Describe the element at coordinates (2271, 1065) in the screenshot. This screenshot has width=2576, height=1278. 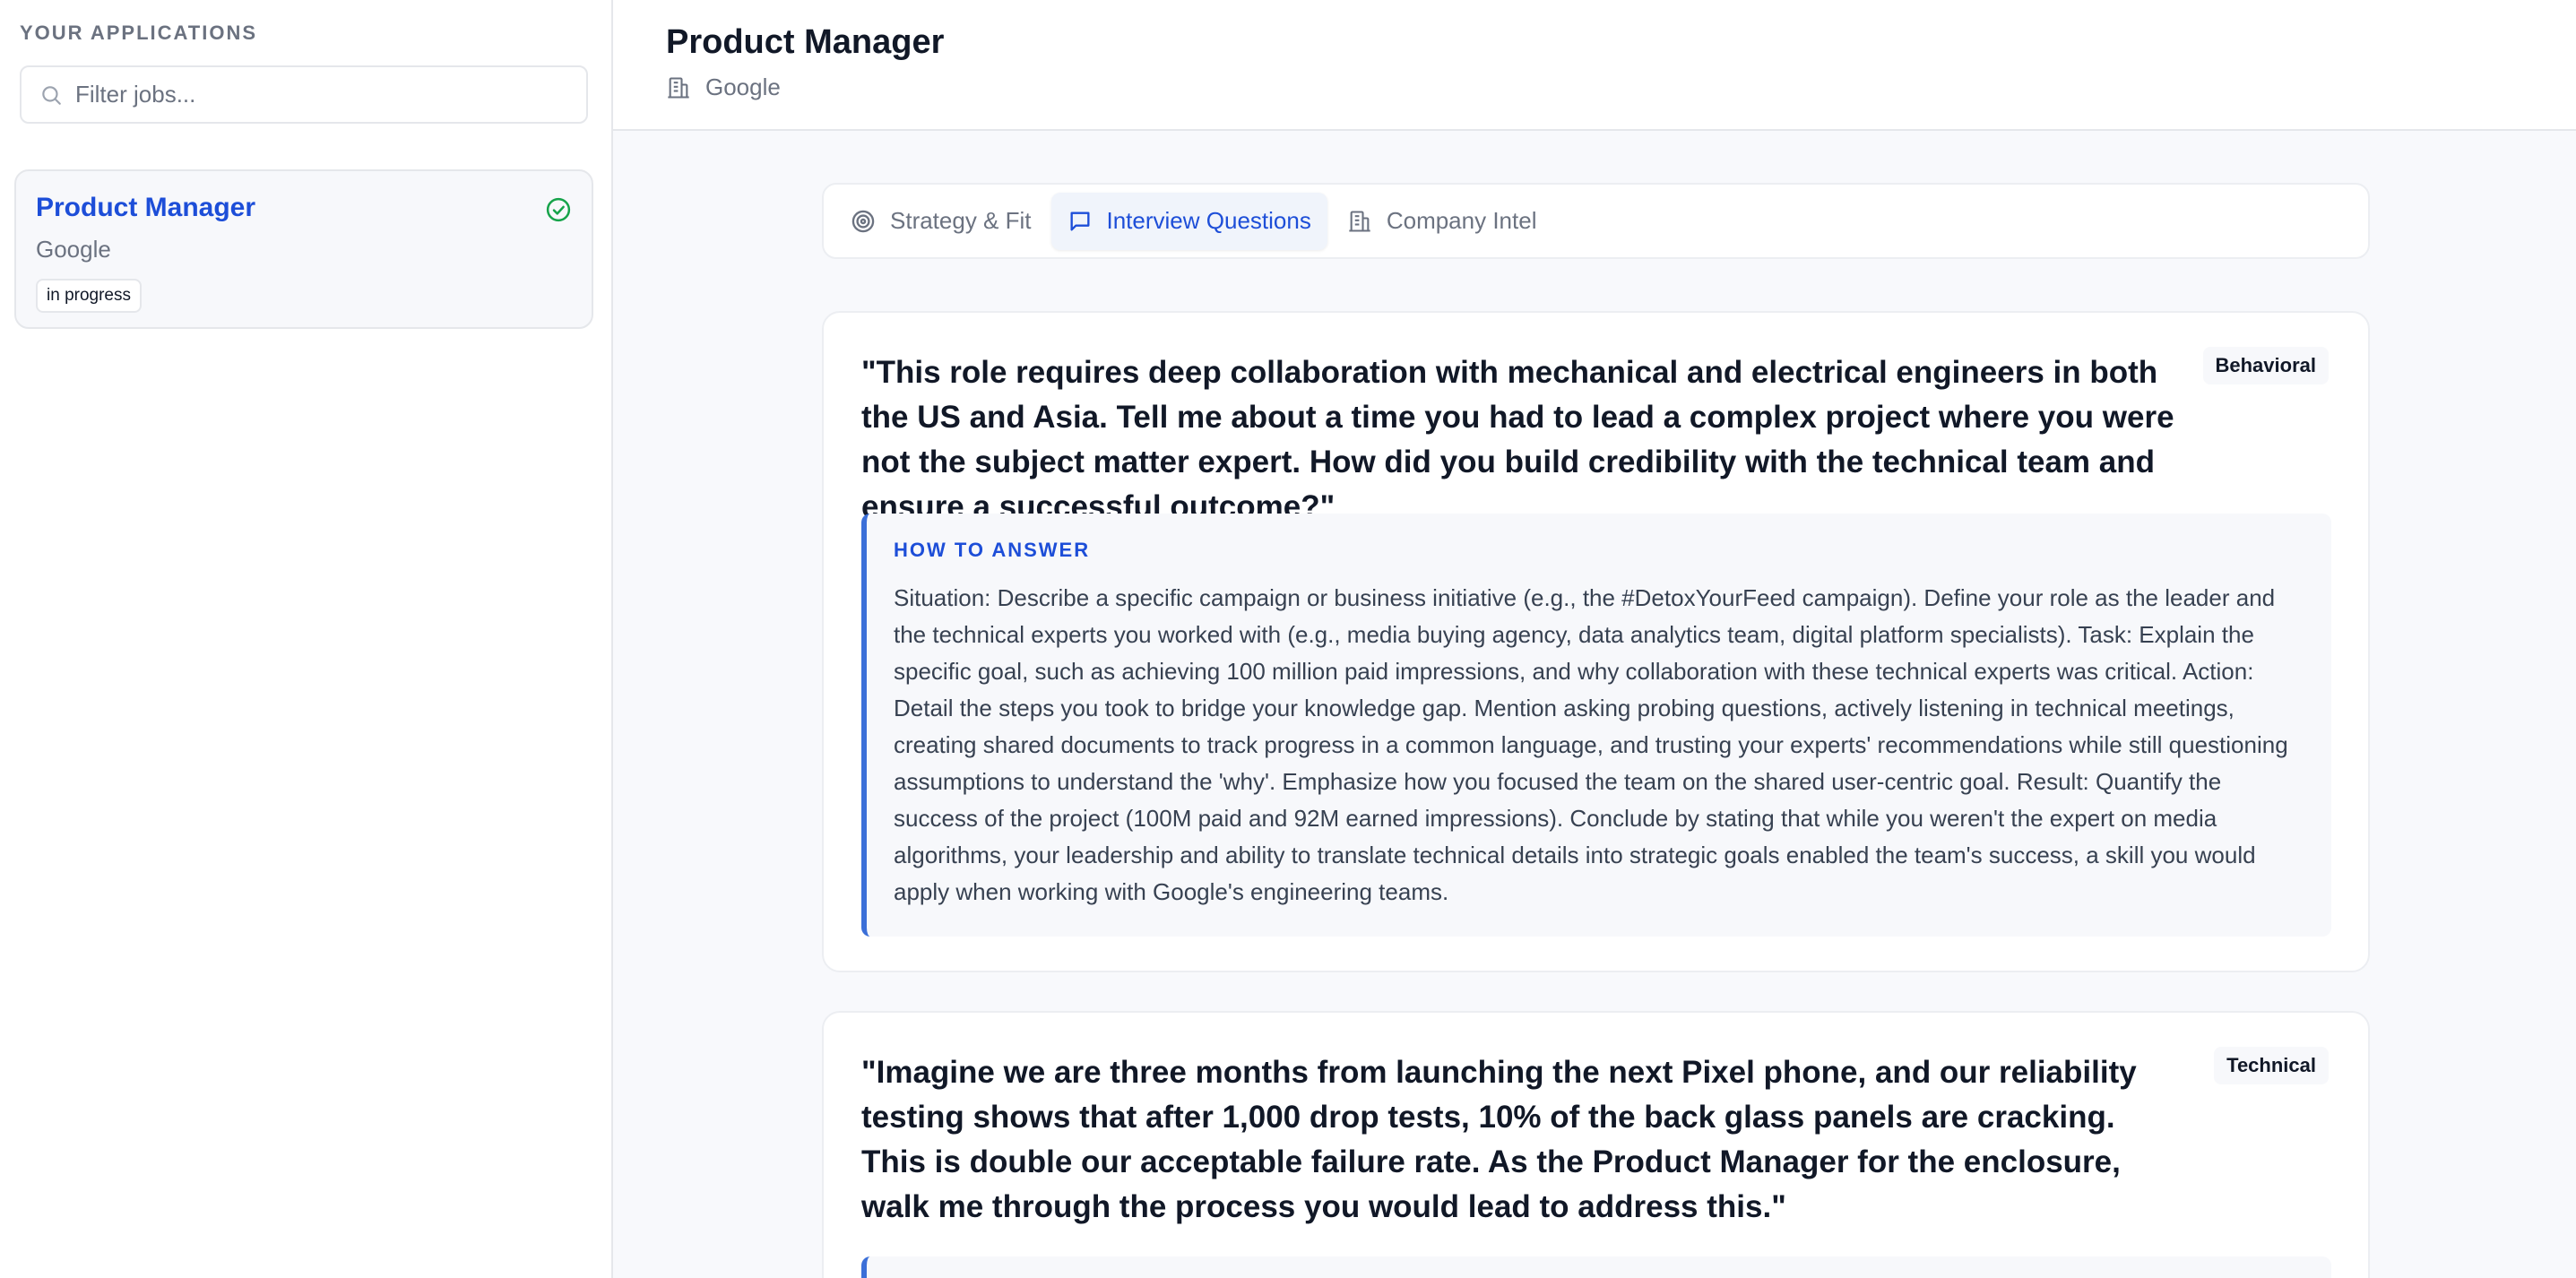
I see `question-category-badge: Technical` at that location.